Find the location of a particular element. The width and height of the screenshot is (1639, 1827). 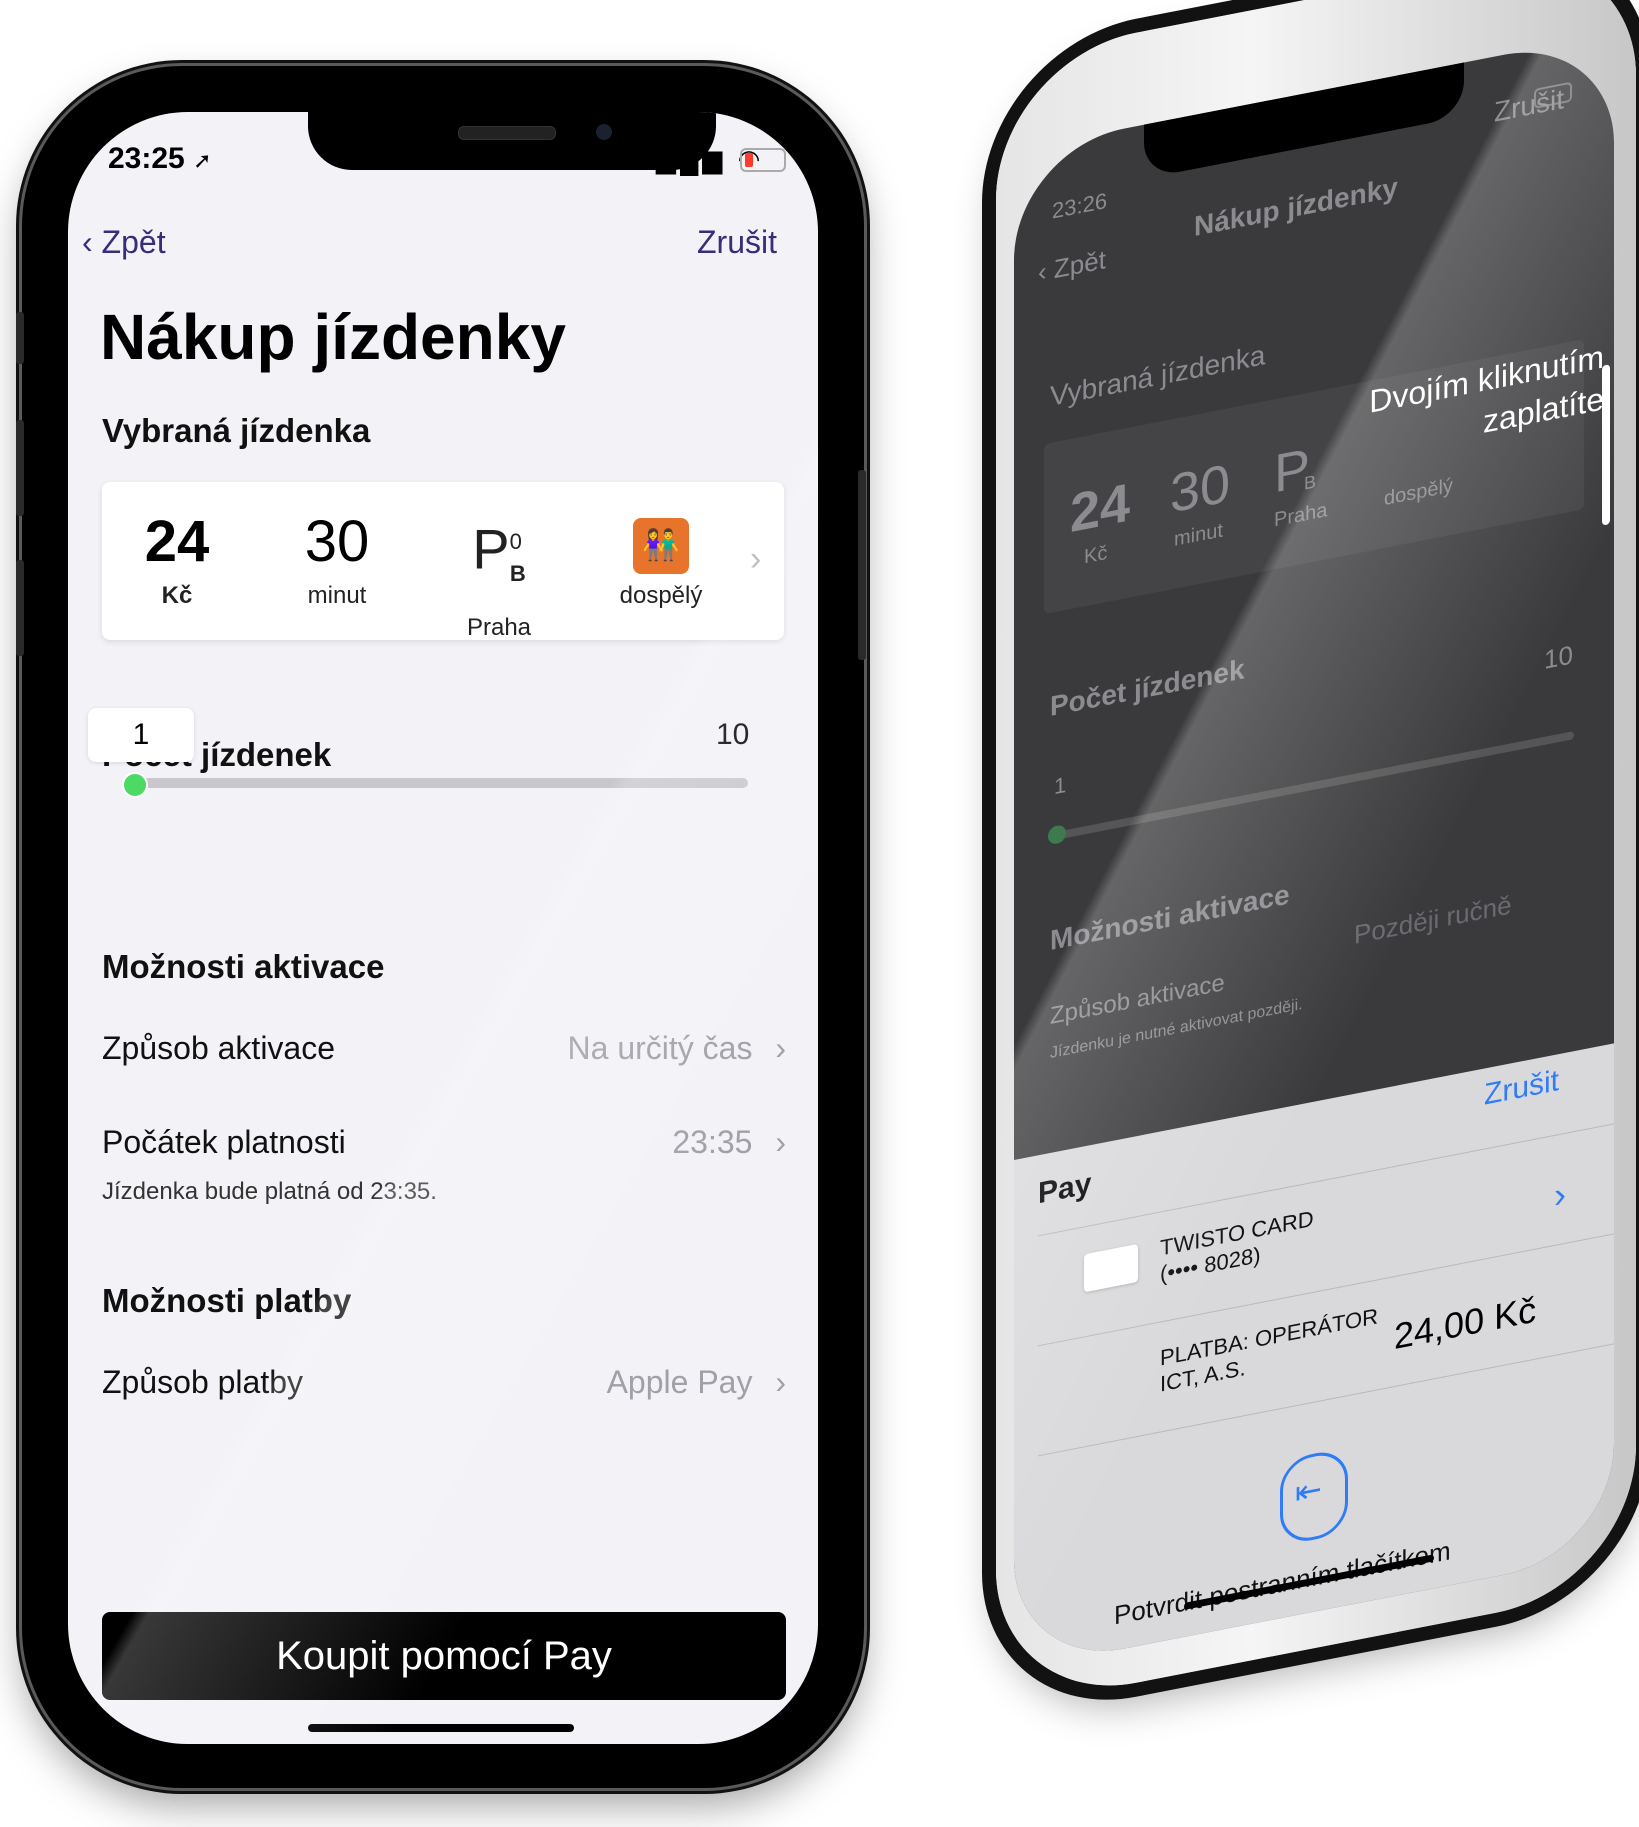

side-button-icon: ⇤ is located at coordinates (1314, 1497).